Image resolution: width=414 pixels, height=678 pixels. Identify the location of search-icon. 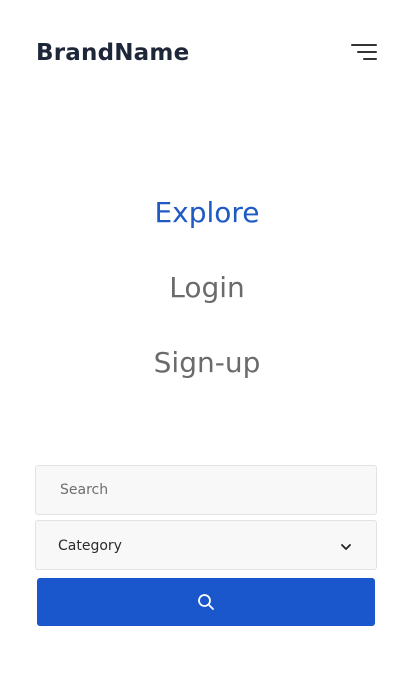
(206, 602).